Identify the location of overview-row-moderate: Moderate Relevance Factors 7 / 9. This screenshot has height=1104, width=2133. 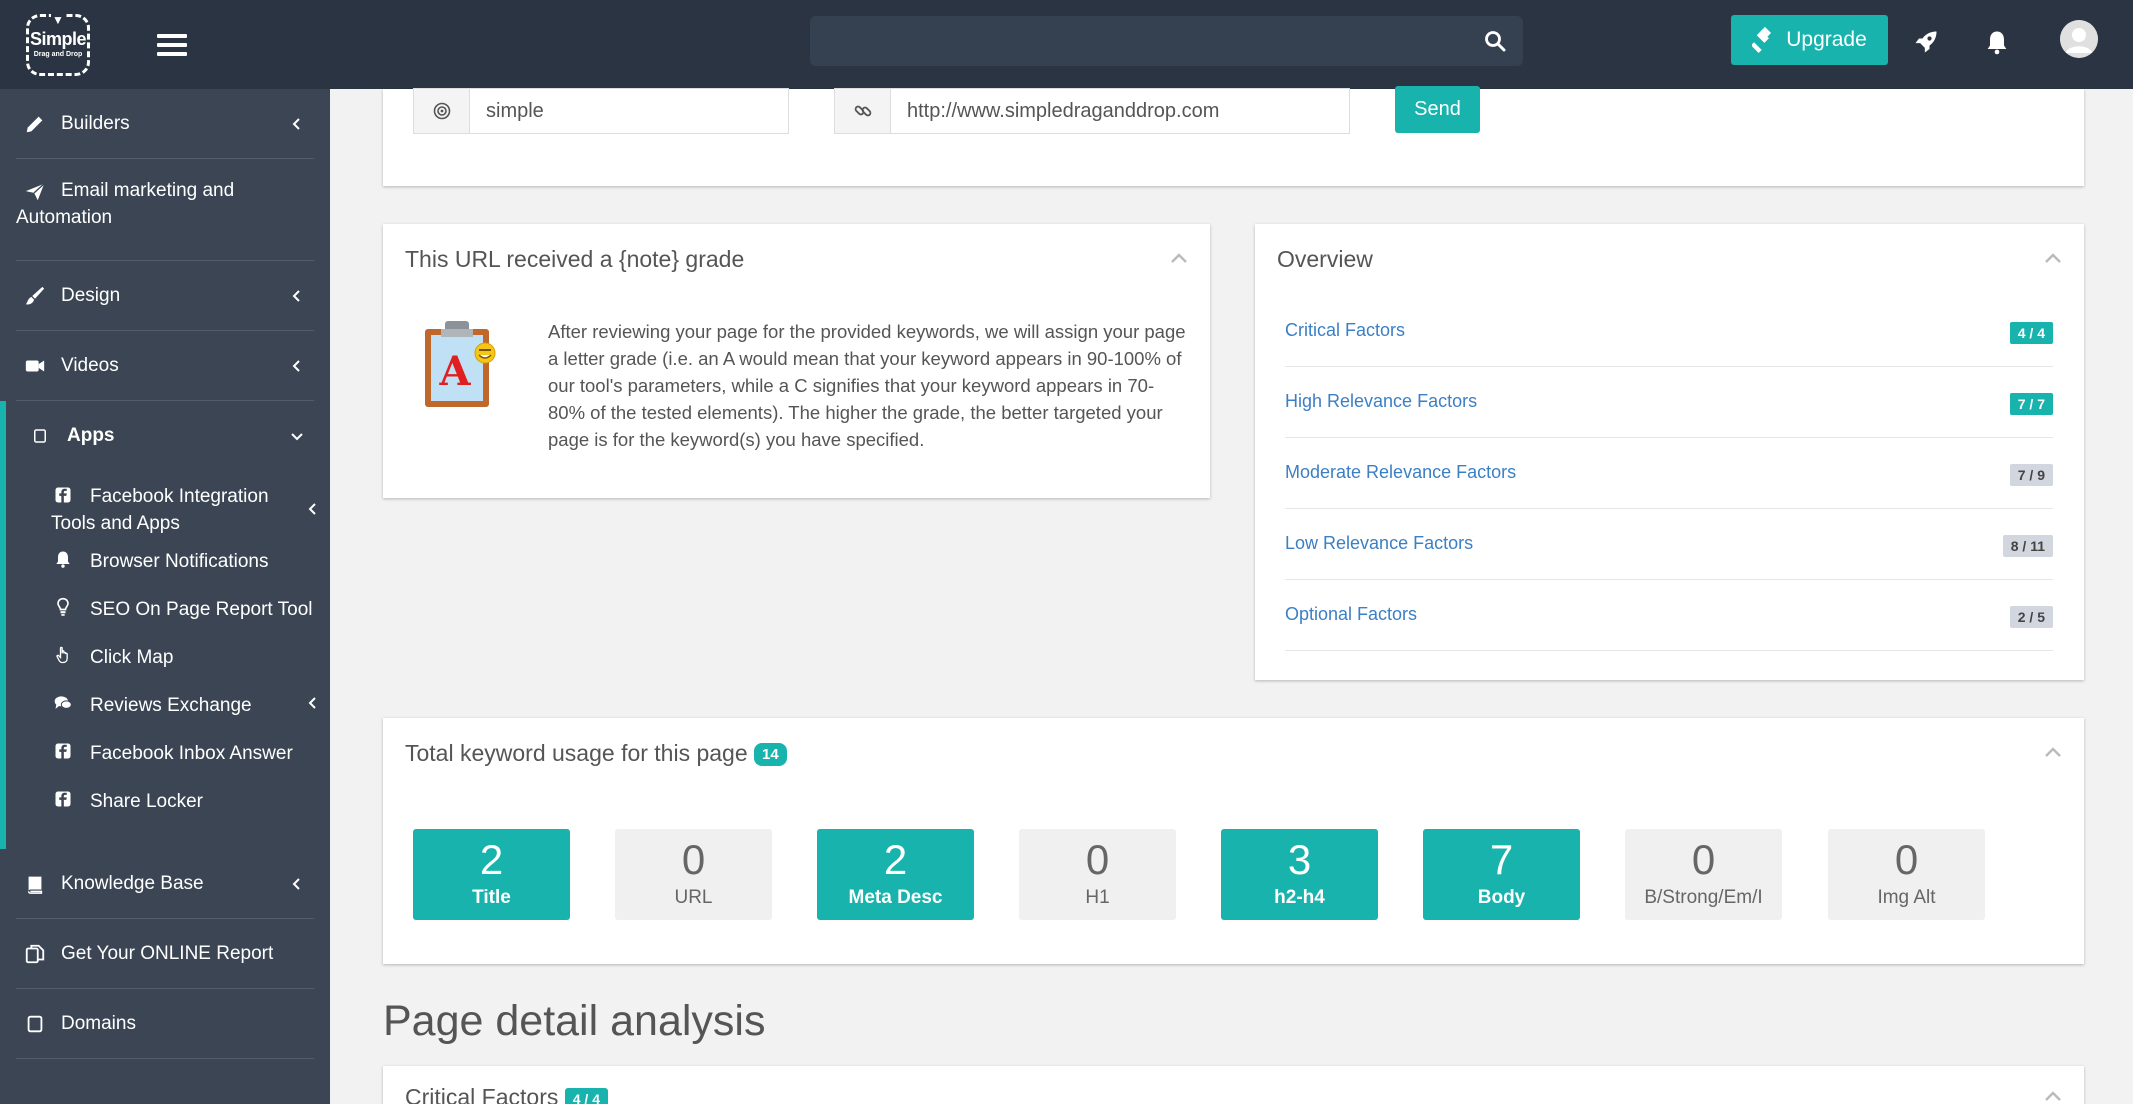
(1669, 473).